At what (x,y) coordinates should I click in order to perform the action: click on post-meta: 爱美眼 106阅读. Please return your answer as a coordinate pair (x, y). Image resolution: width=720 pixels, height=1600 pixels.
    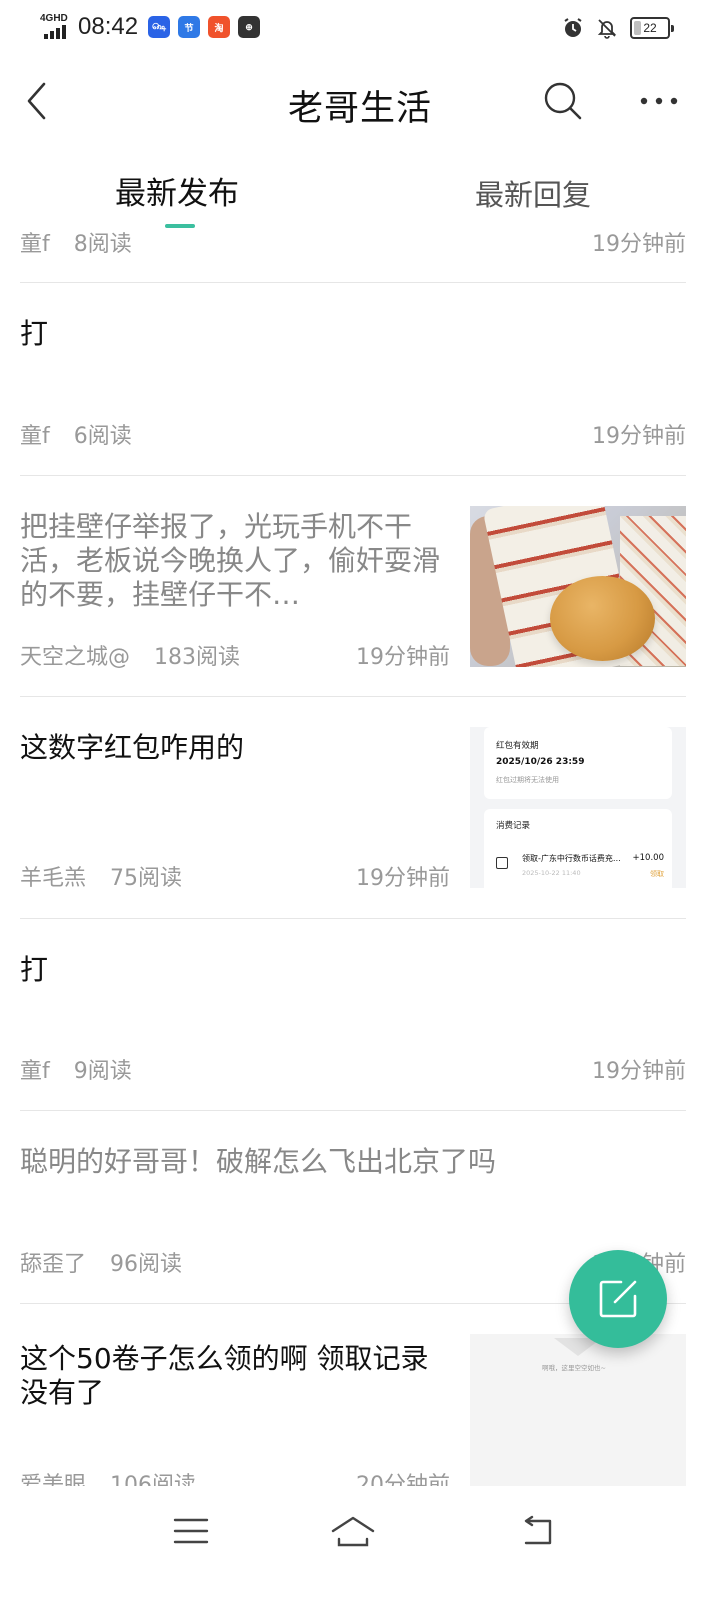
    Looking at the image, I should click on (108, 1476).